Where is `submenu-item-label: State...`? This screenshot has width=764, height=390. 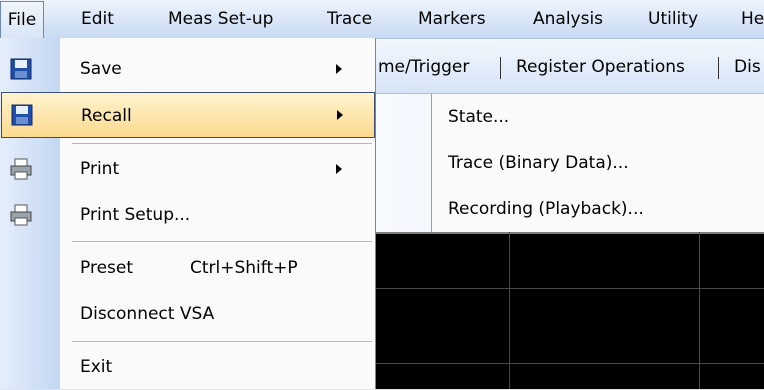 submenu-item-label: State... is located at coordinates (479, 117).